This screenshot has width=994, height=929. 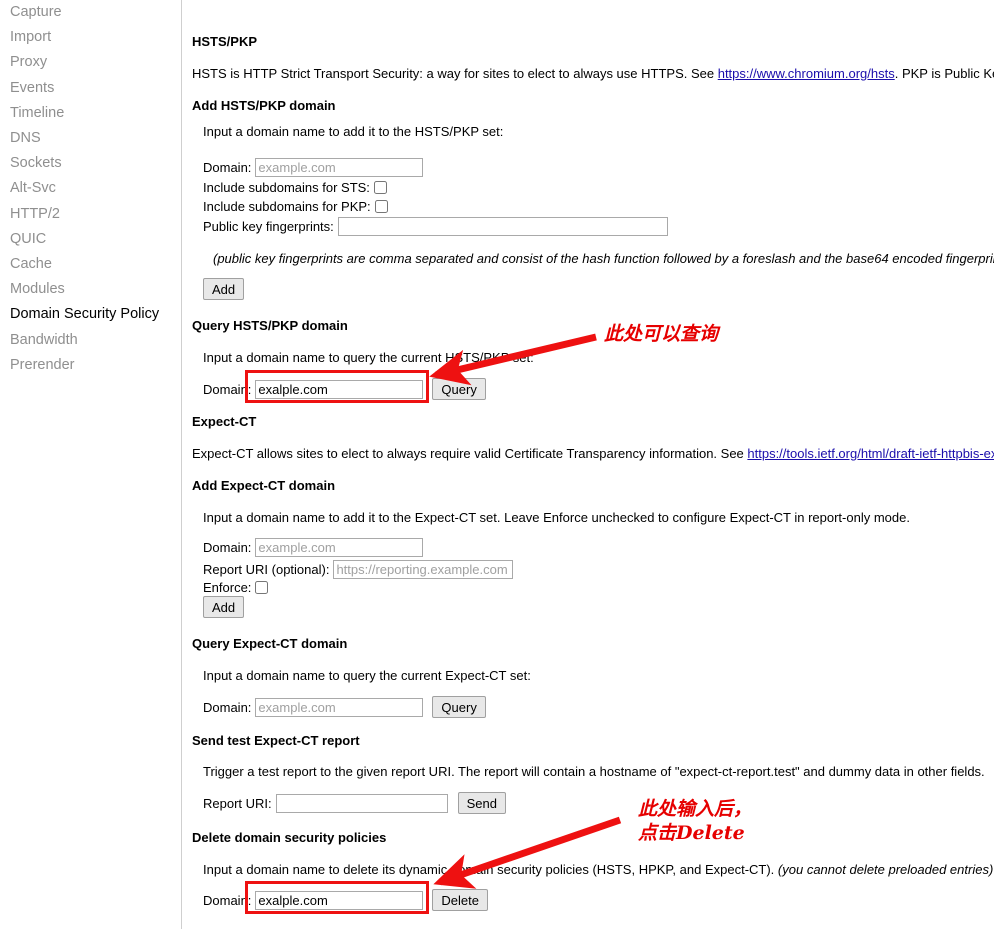 What do you see at coordinates (90, 239) in the screenshot?
I see `sidebar-item-quic: QUIC` at bounding box center [90, 239].